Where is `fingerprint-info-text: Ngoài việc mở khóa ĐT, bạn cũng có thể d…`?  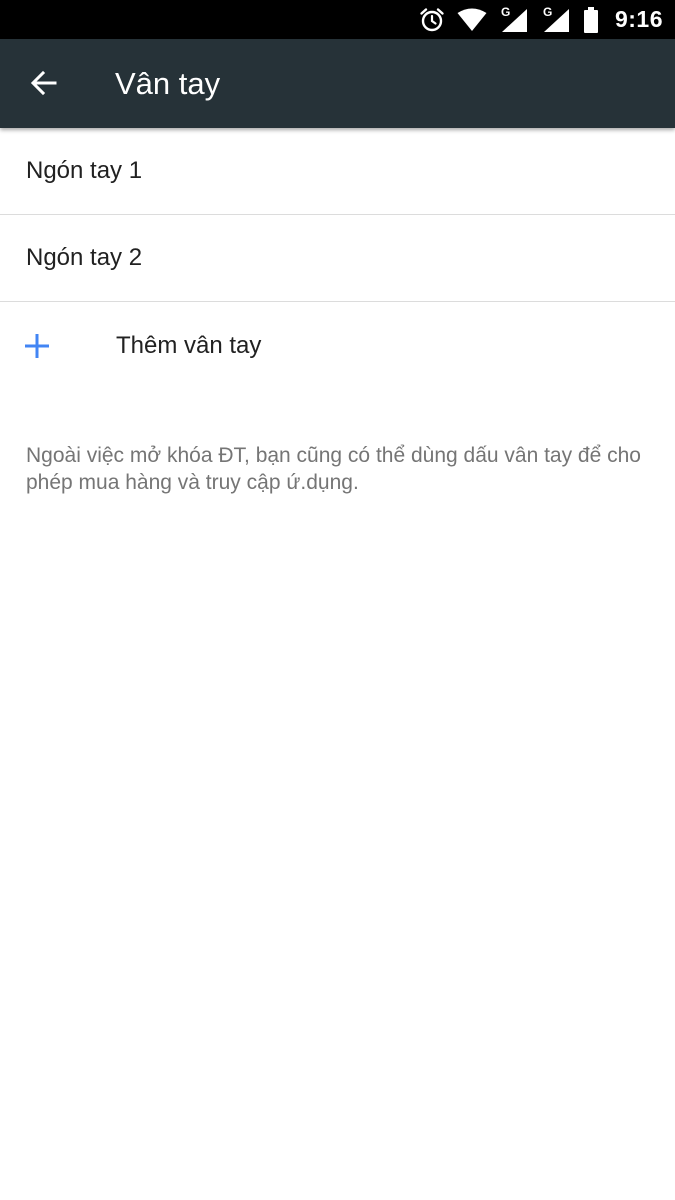
fingerprint-info-text: Ngoài việc mở khóa ĐT, bạn cũng có thể d… is located at coordinates (333, 469).